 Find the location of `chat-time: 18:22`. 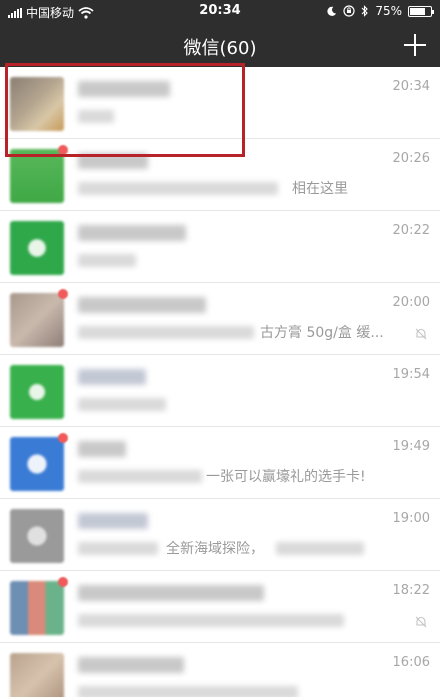

chat-time: 18:22 is located at coordinates (411, 590).